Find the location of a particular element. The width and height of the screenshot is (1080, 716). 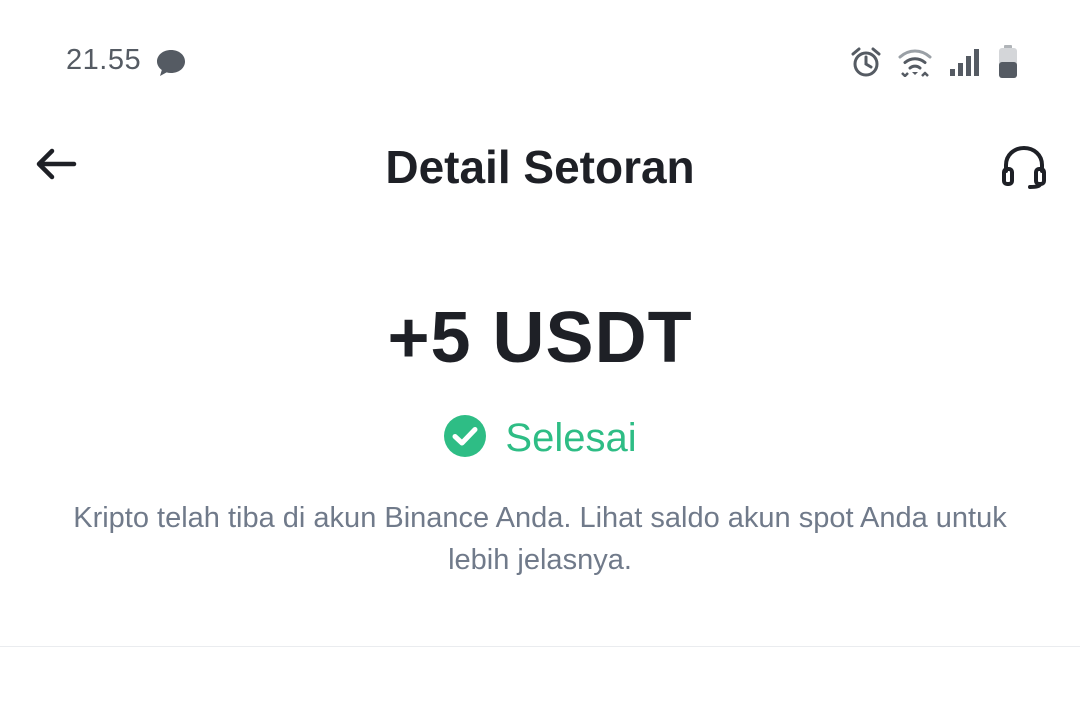

alarm-icon is located at coordinates (866, 62).